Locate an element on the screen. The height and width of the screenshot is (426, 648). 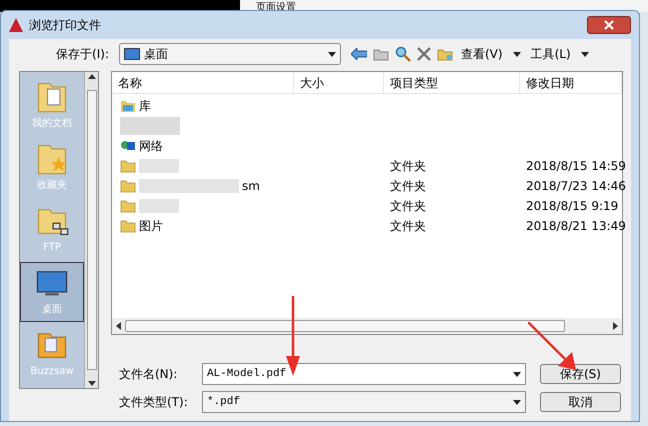
file-name: 图片 is located at coordinates (151, 226).